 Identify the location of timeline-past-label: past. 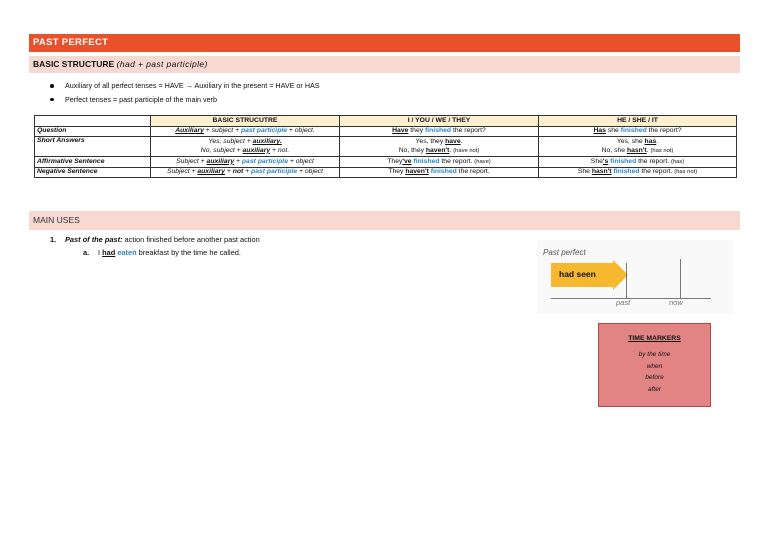
(623, 302).